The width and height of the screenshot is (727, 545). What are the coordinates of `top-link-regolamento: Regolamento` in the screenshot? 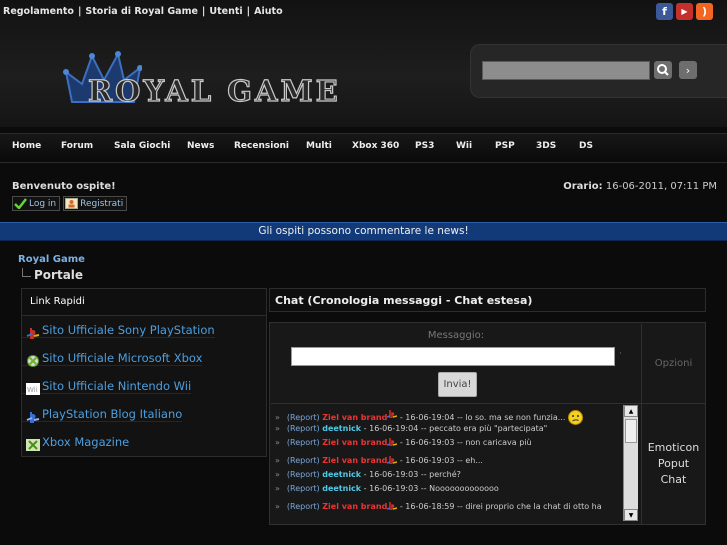 It's located at (38, 11).